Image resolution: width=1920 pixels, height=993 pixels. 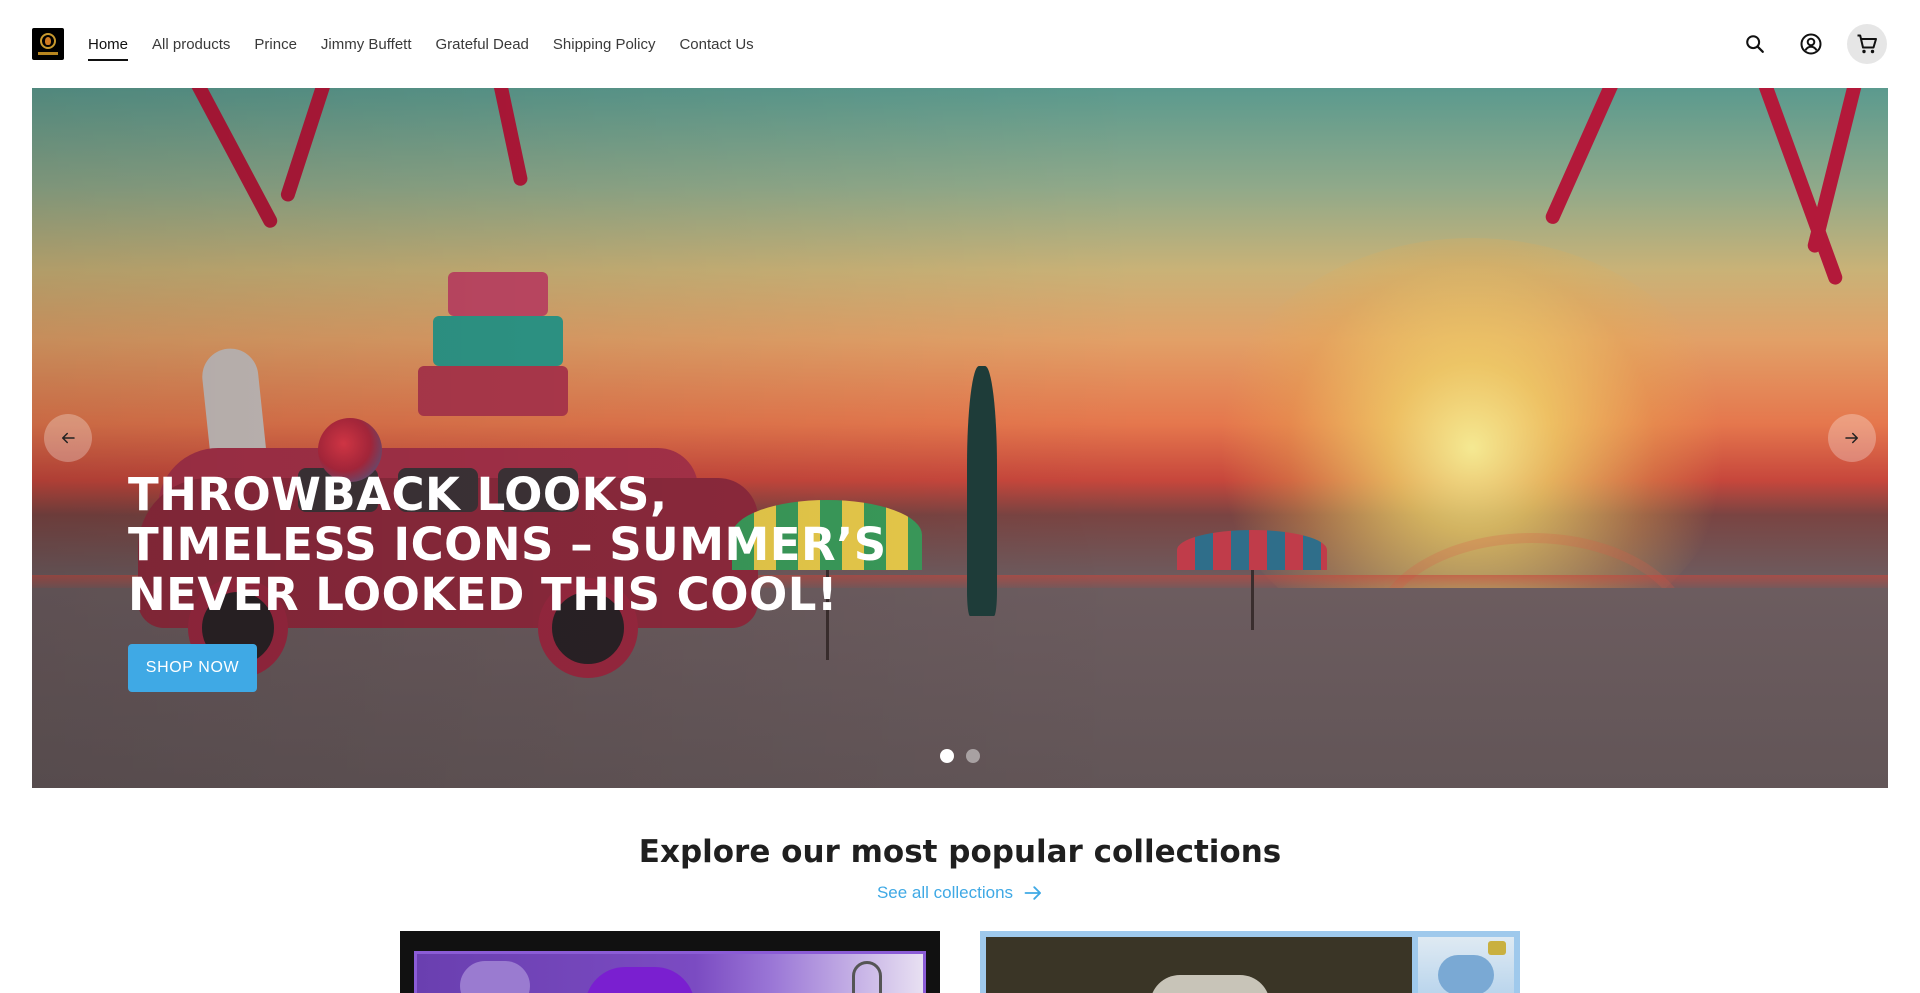 I want to click on store-logo, so click(x=48, y=44).